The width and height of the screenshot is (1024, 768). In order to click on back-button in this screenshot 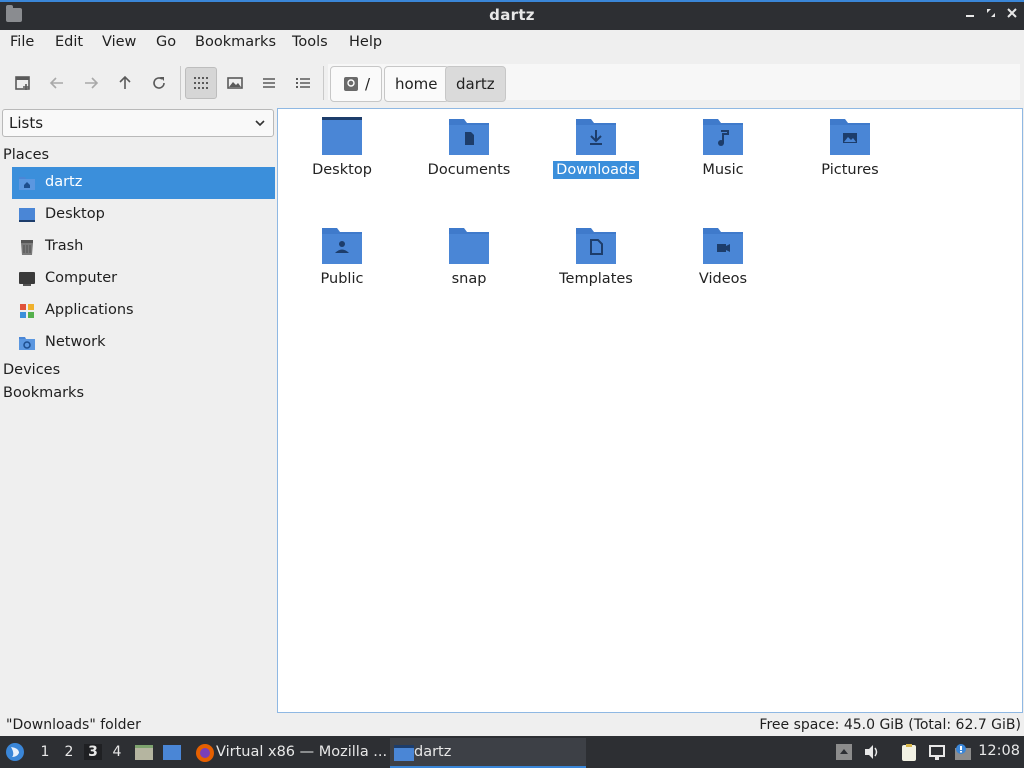, I will do `click(57, 83)`.